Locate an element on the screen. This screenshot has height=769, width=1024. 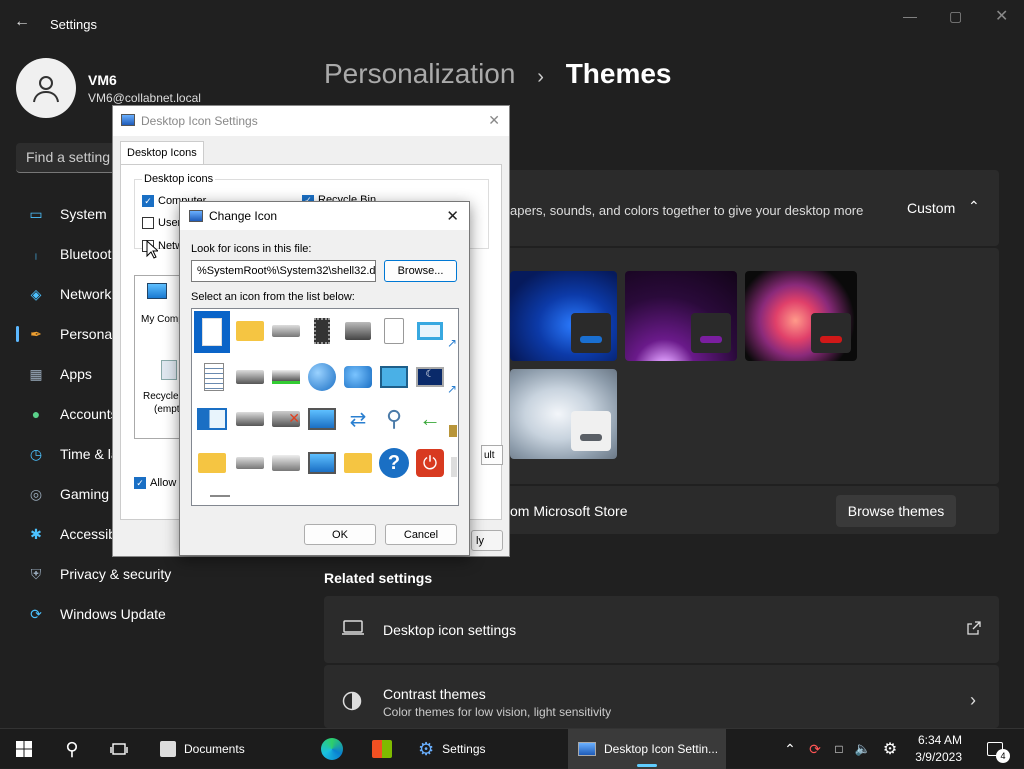
user-email: VM6@collabnet.local is located at coordinates (144, 98).